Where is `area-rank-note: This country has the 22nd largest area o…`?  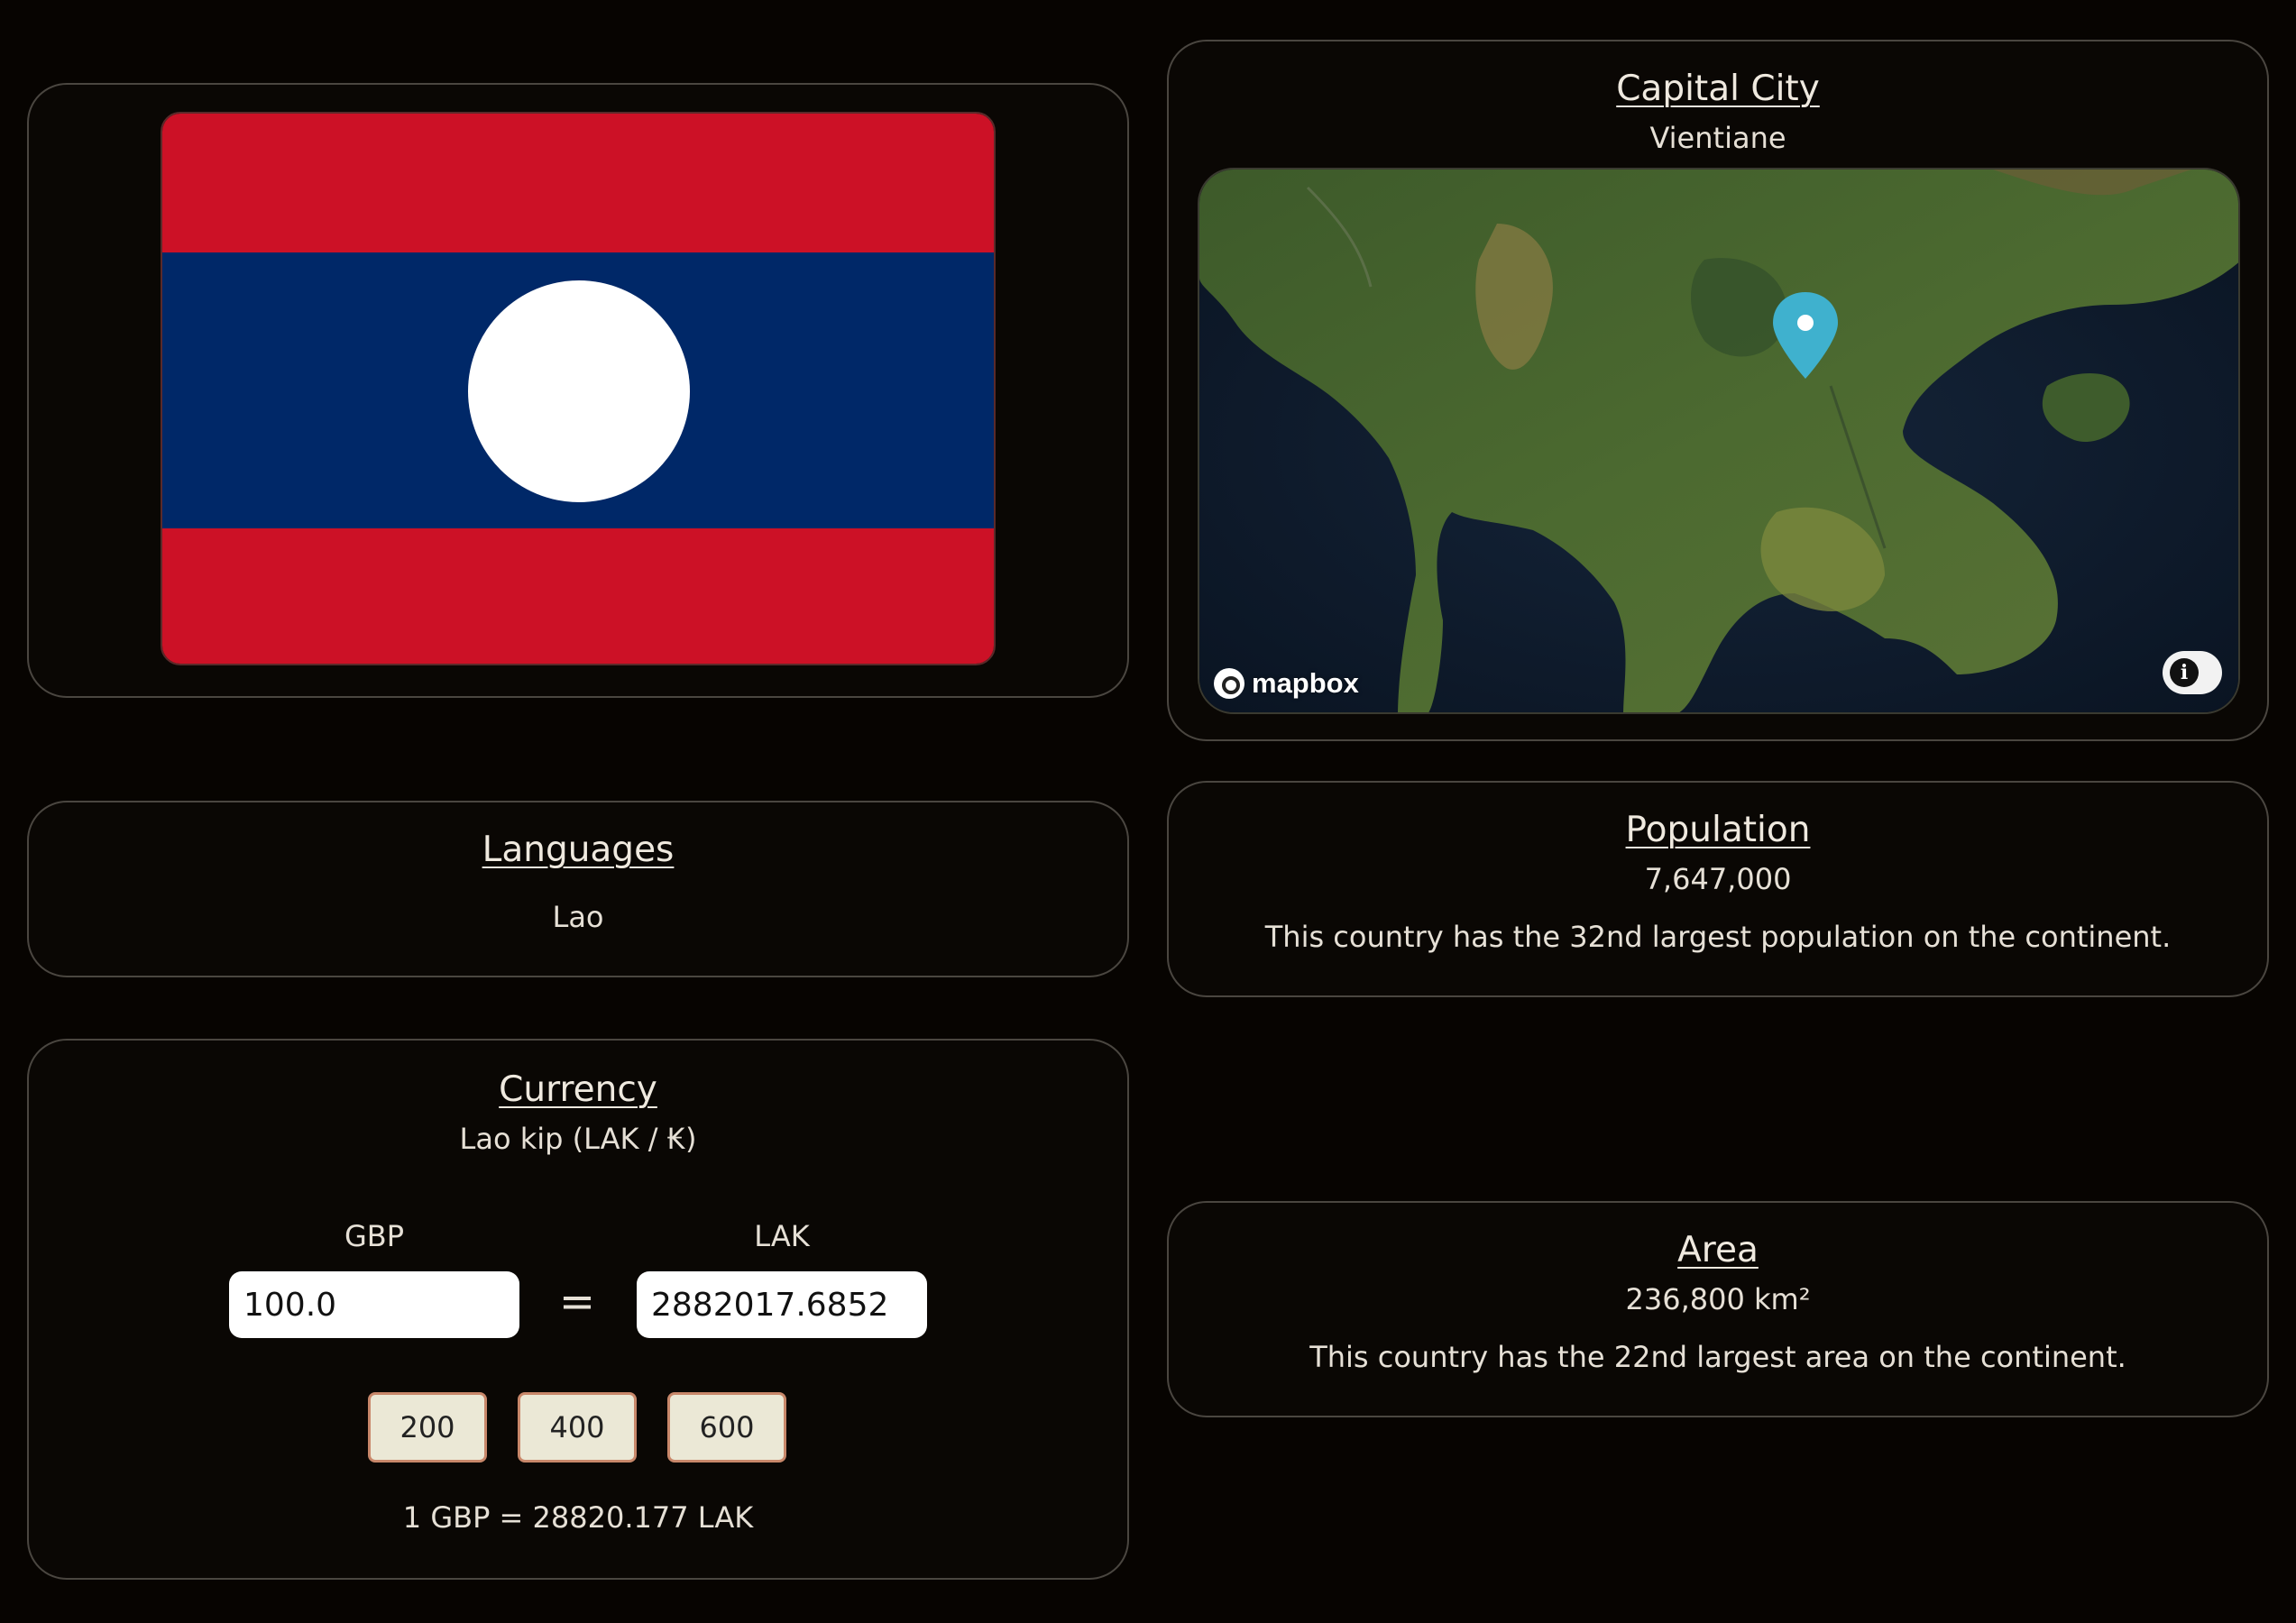 area-rank-note: This country has the 22nd largest area o… is located at coordinates (1717, 1357).